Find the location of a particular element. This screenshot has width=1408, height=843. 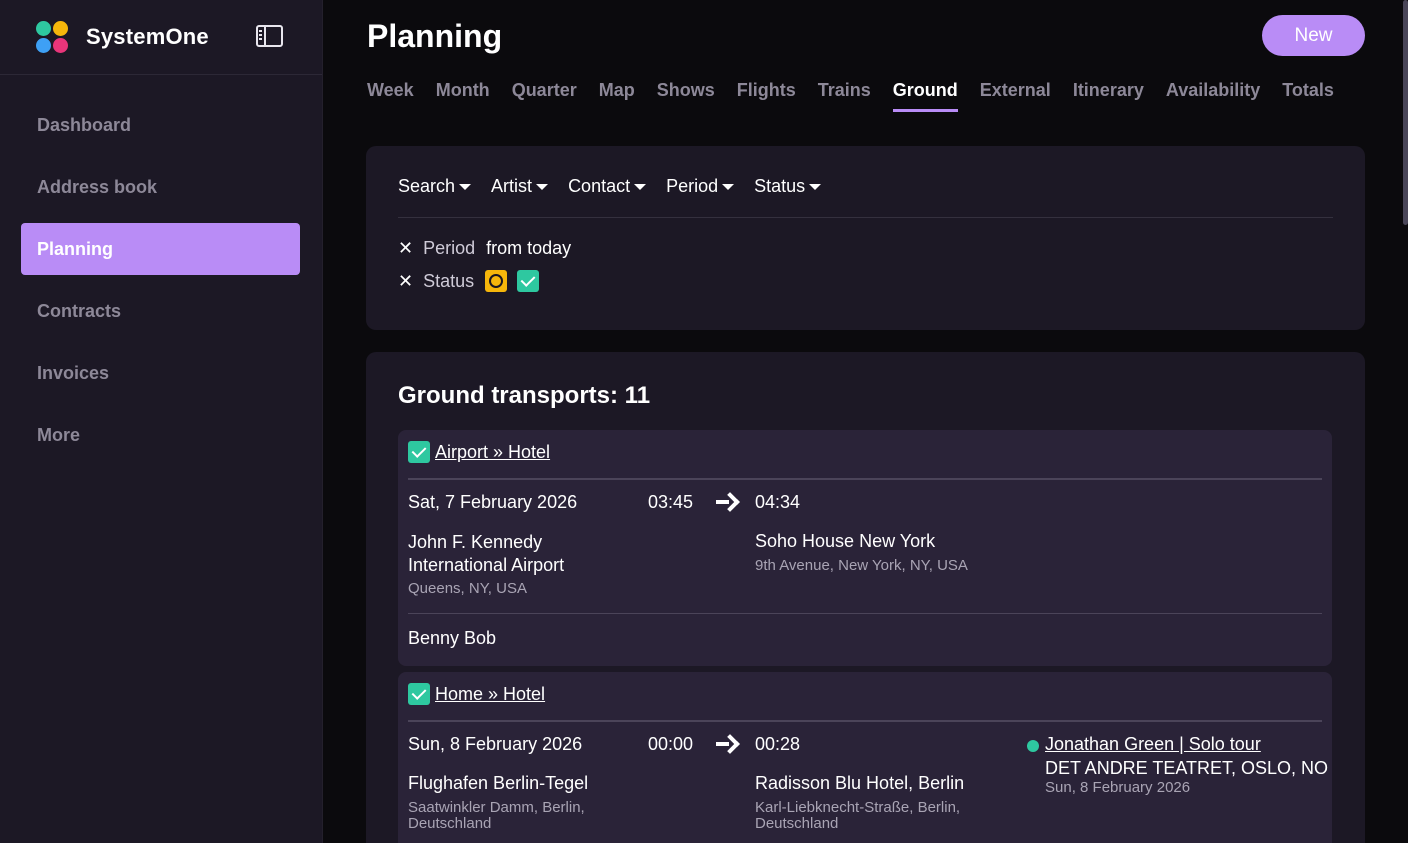

brand-logo-icon is located at coordinates (53, 37).